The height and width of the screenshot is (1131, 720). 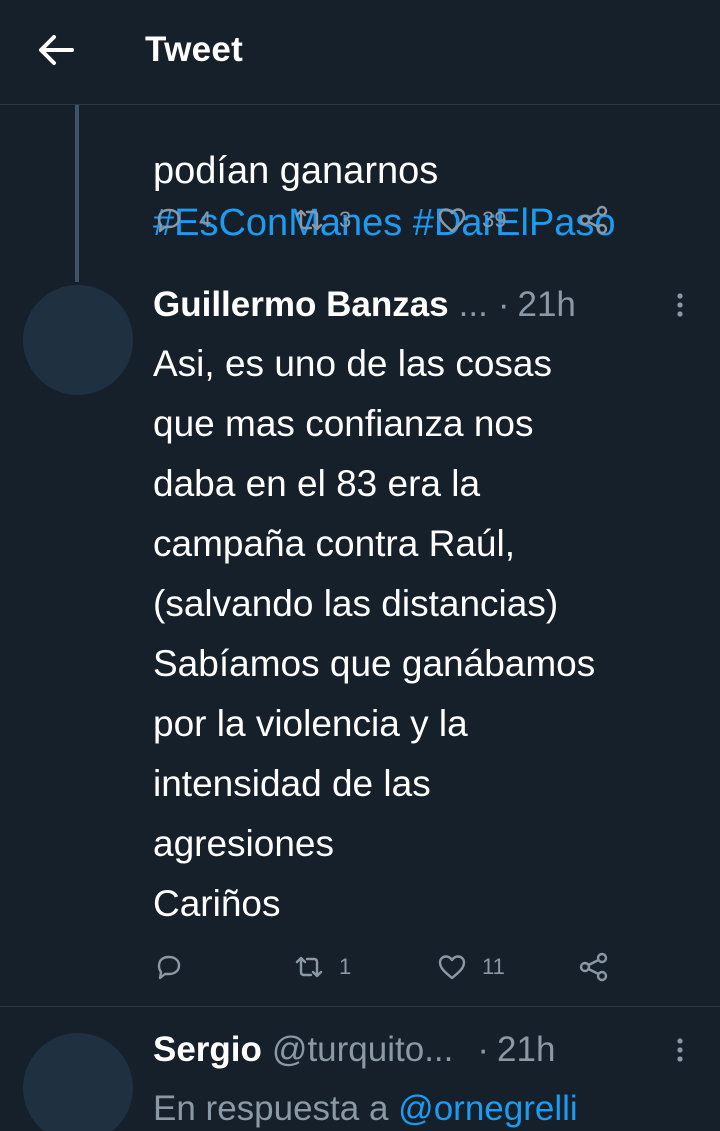 What do you see at coordinates (182, 220) in the screenshot?
I see `reply-button: 4` at bounding box center [182, 220].